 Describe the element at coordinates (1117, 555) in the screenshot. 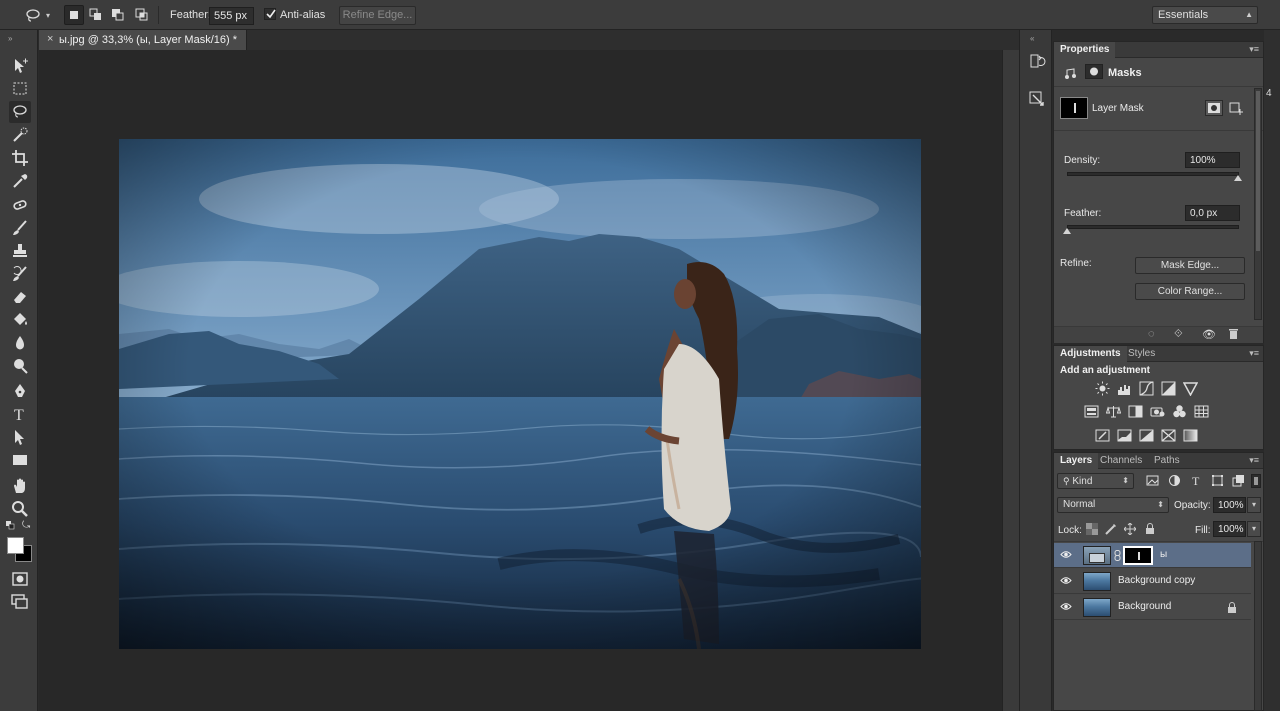

I see `mask-link-chain-icon` at that location.